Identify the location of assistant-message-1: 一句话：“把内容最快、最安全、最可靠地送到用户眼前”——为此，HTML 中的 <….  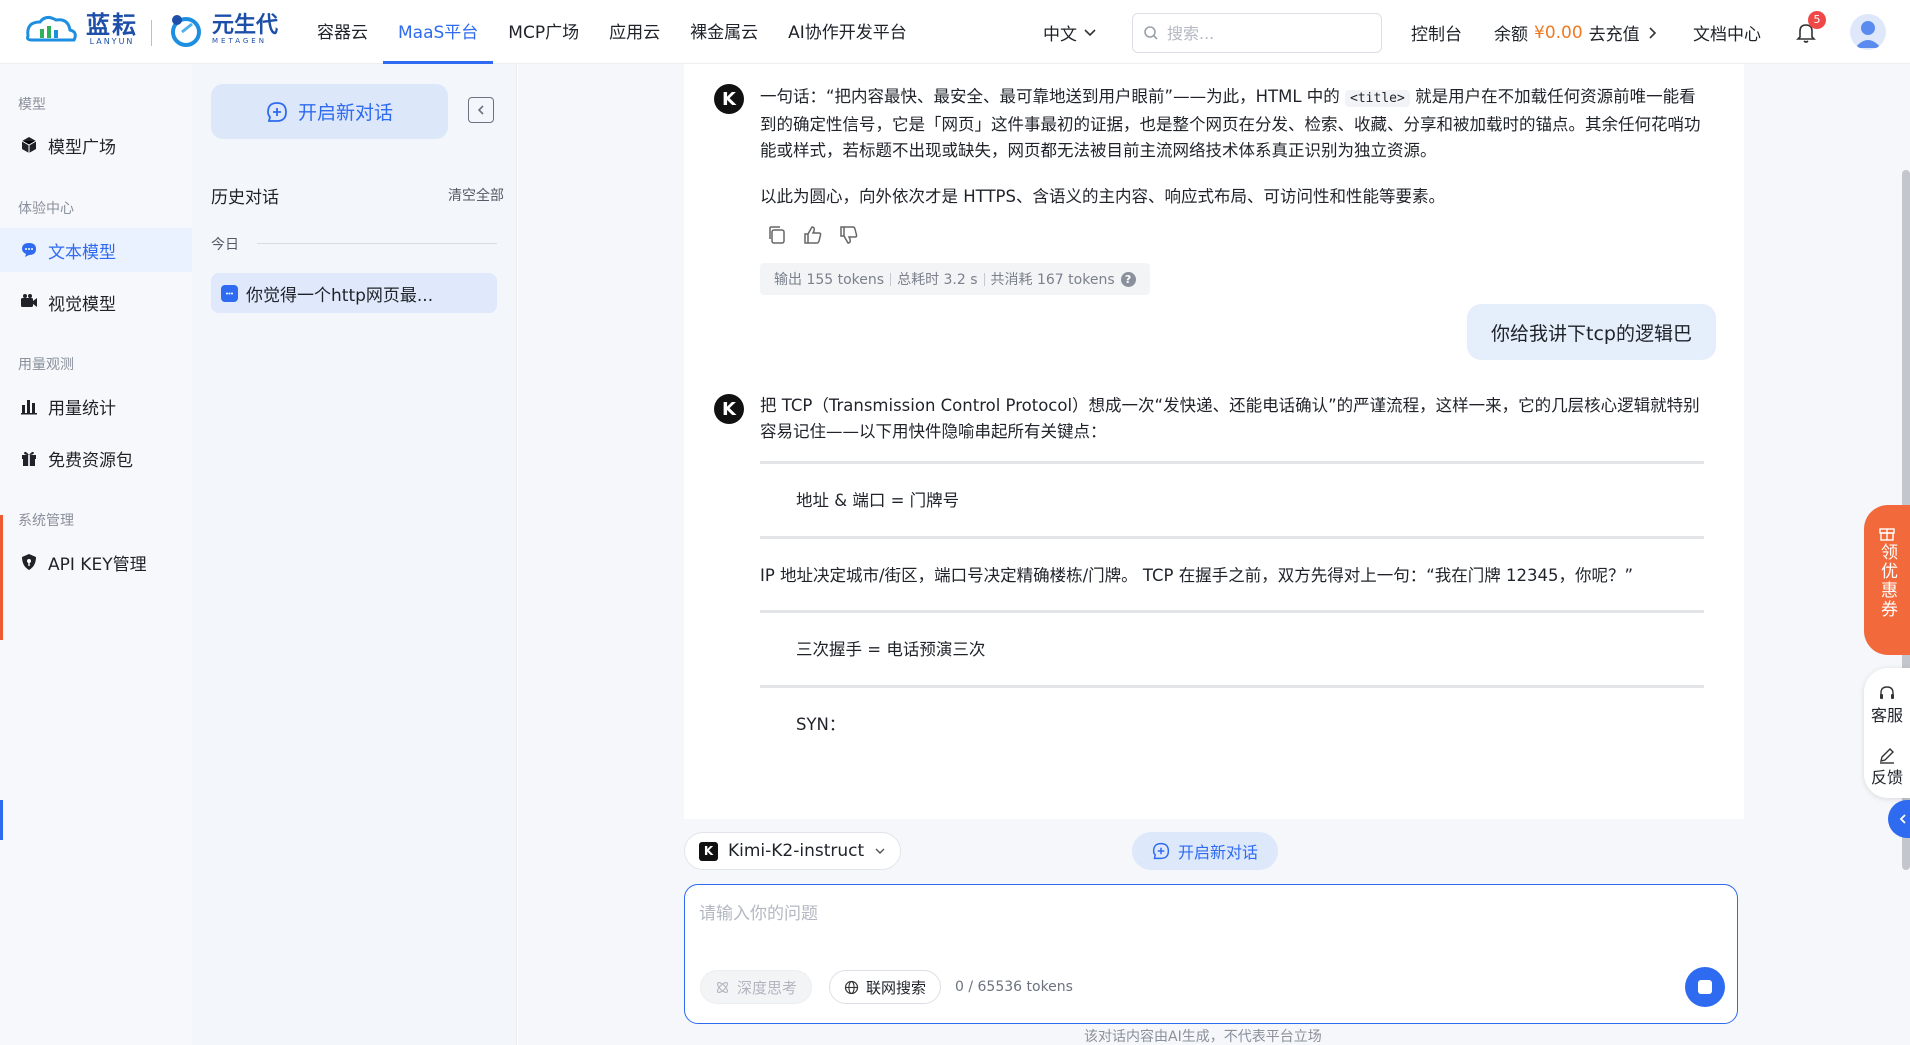
(1232, 124).